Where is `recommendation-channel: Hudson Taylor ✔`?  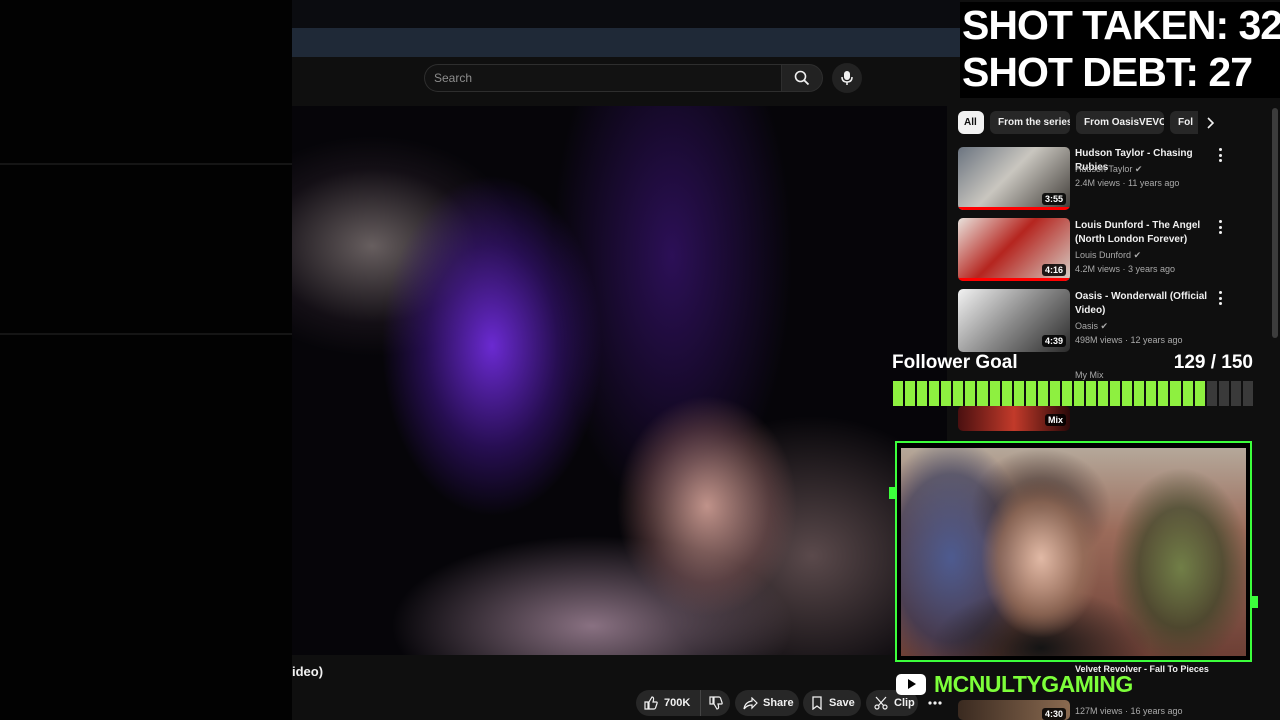
recommendation-channel: Hudson Taylor ✔ is located at coordinates (1108, 169).